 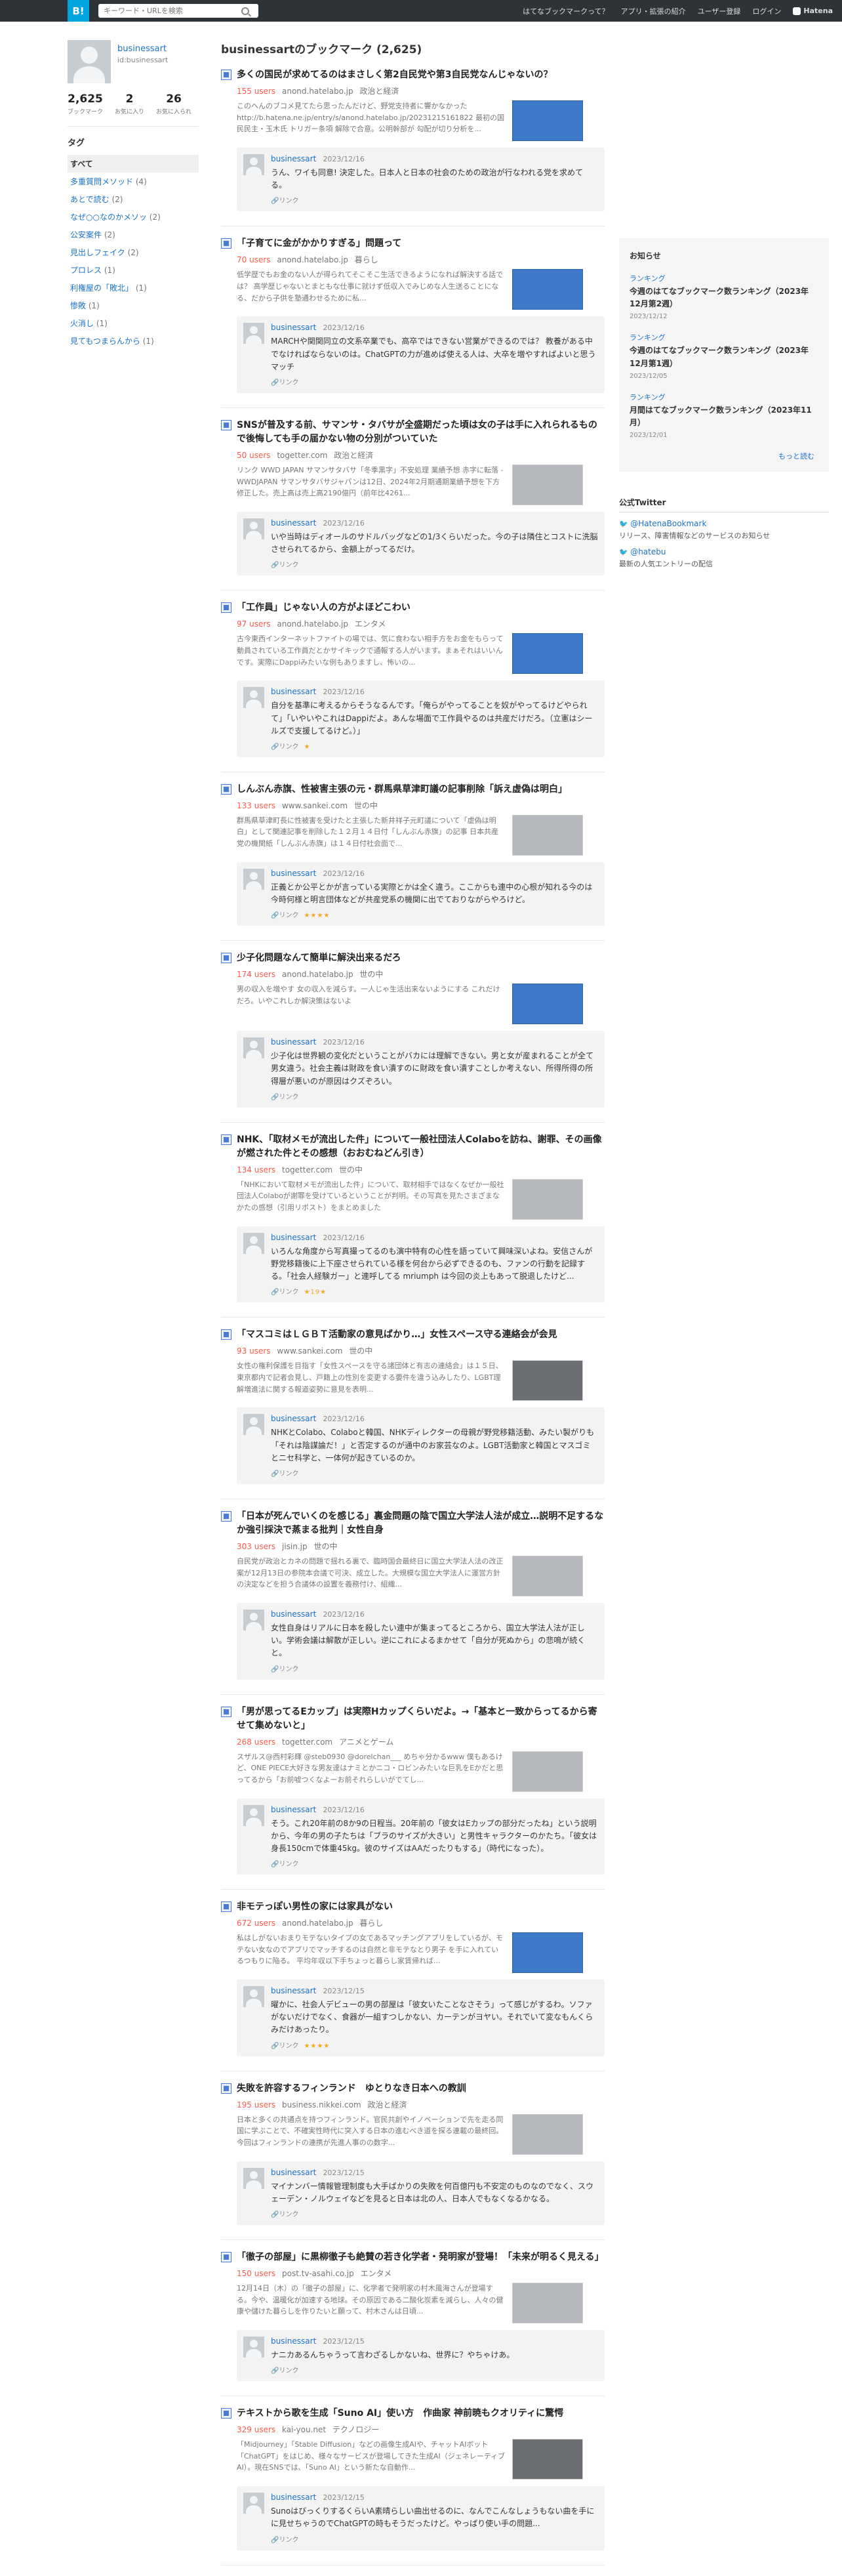 What do you see at coordinates (295, 1547) in the screenshot?
I see `entry-domain: jisin.jp` at bounding box center [295, 1547].